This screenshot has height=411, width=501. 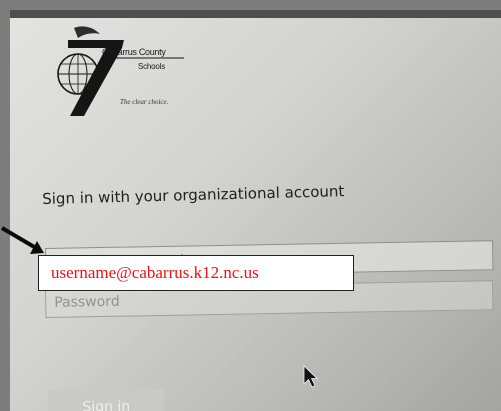 I want to click on signin-button: Sign in, so click(x=106, y=399).